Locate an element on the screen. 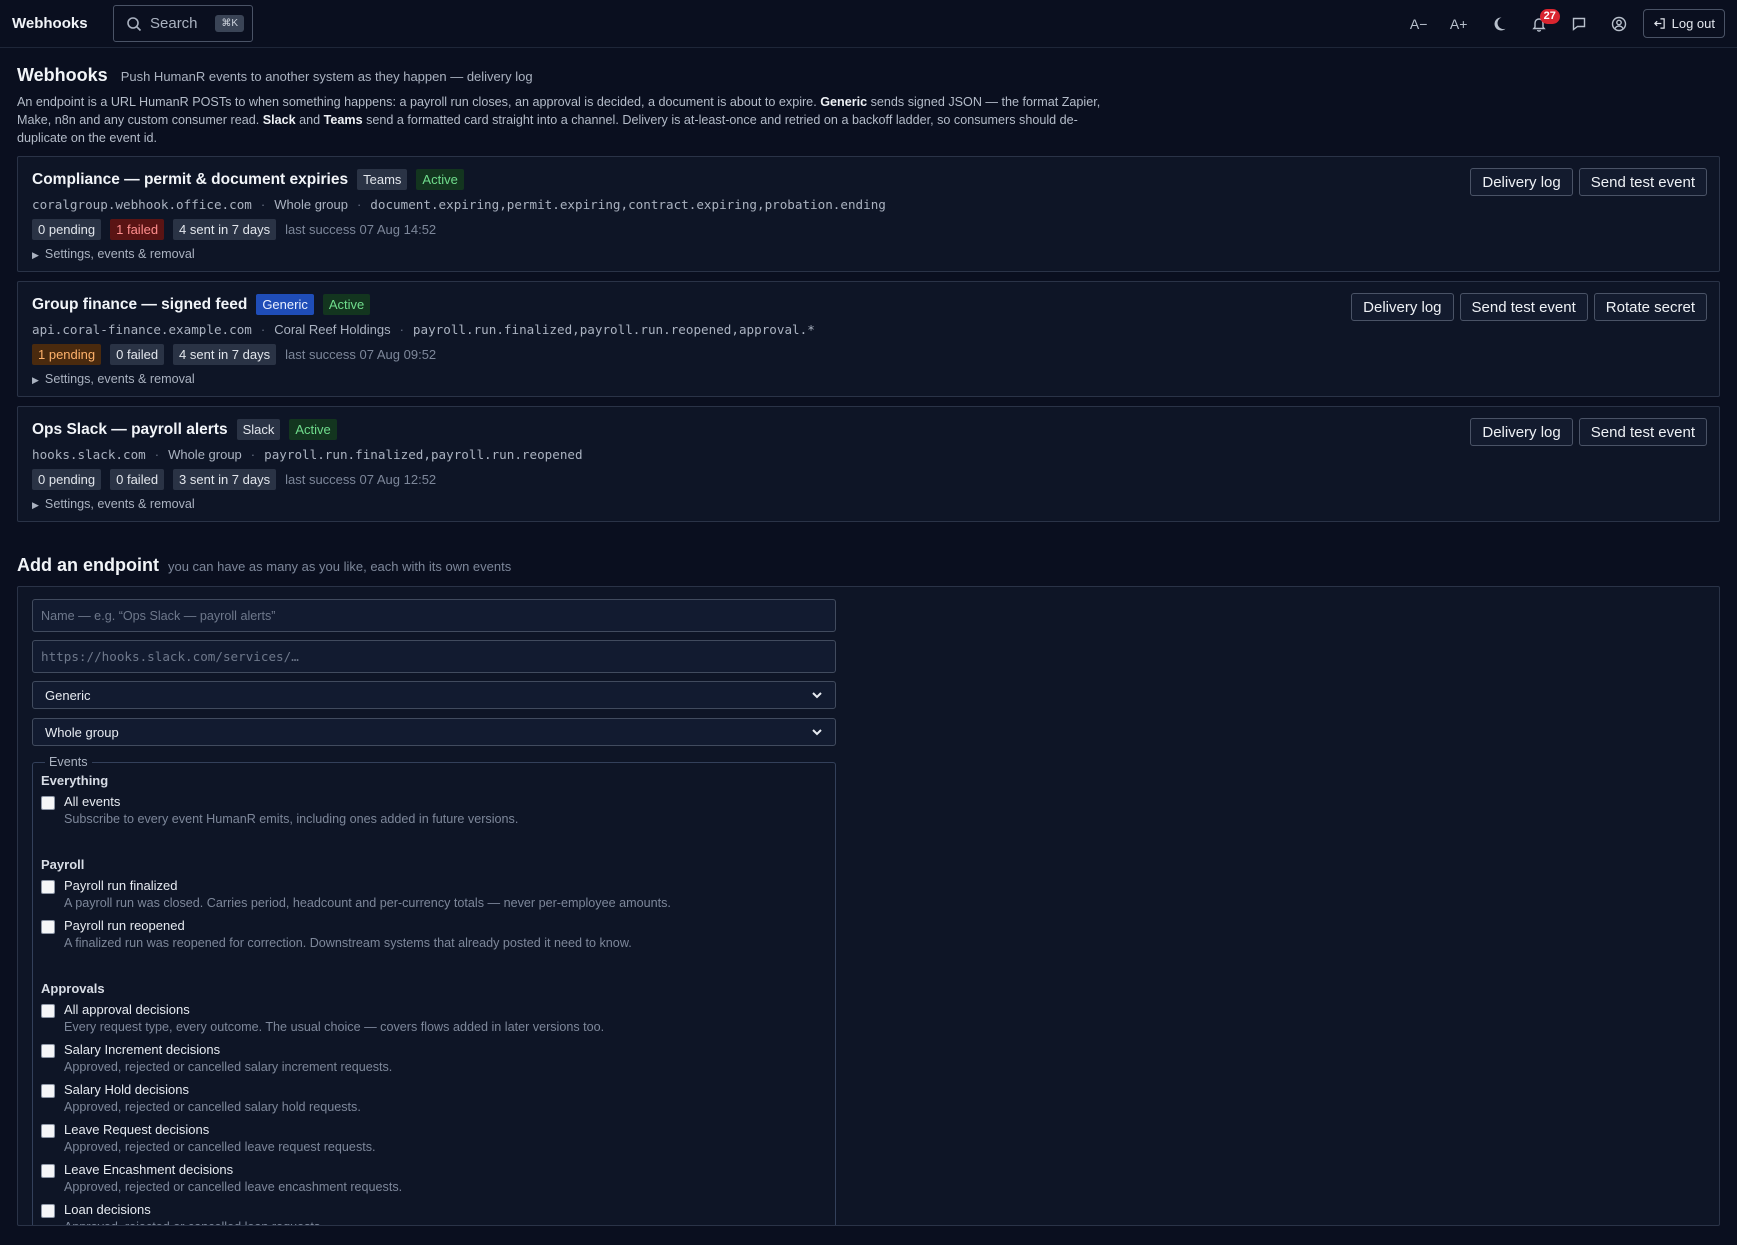 The width and height of the screenshot is (1737, 1245). event-option-label: Payroll run finalized is located at coordinates (121, 885).